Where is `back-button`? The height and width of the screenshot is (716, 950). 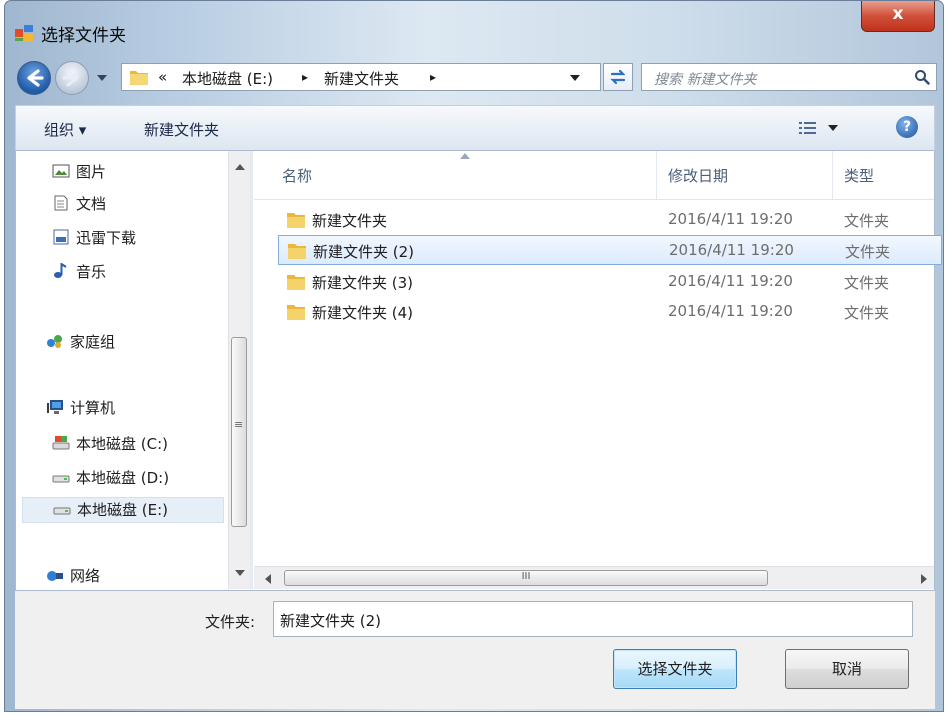 back-button is located at coordinates (34, 78).